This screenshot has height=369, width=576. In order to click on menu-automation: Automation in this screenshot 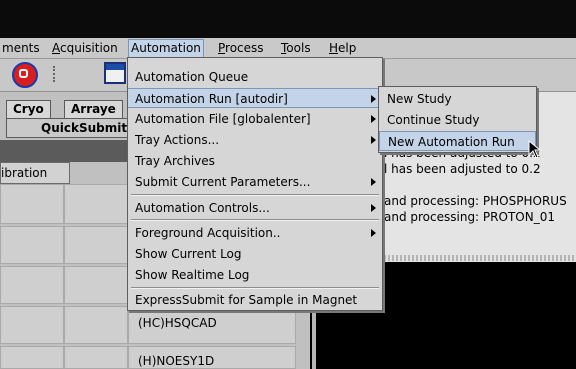, I will do `click(166, 48)`.